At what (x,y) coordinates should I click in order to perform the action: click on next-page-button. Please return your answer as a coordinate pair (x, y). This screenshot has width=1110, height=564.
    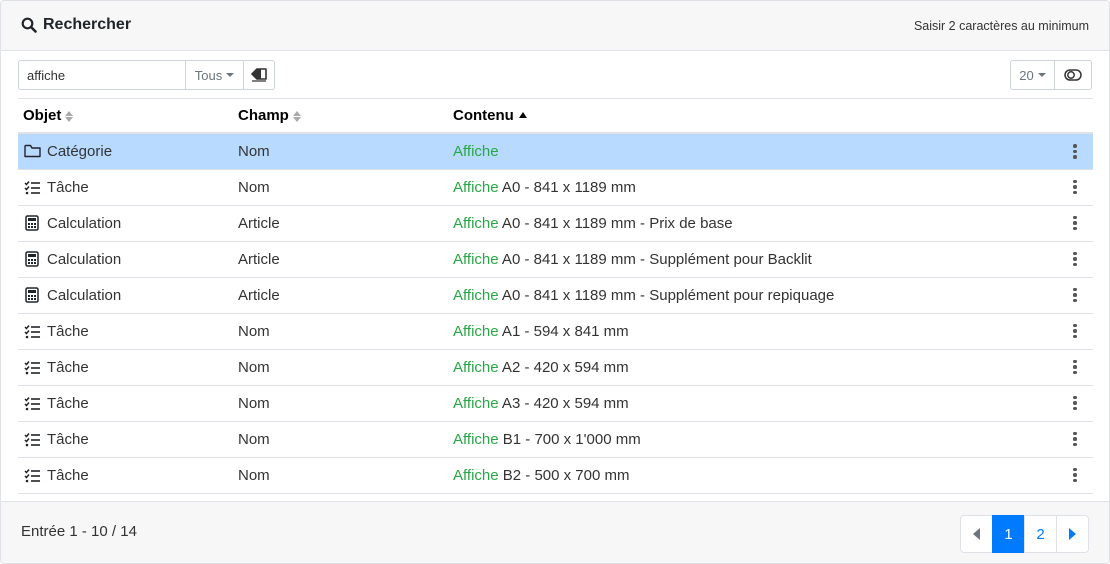
    Looking at the image, I should click on (1072, 534).